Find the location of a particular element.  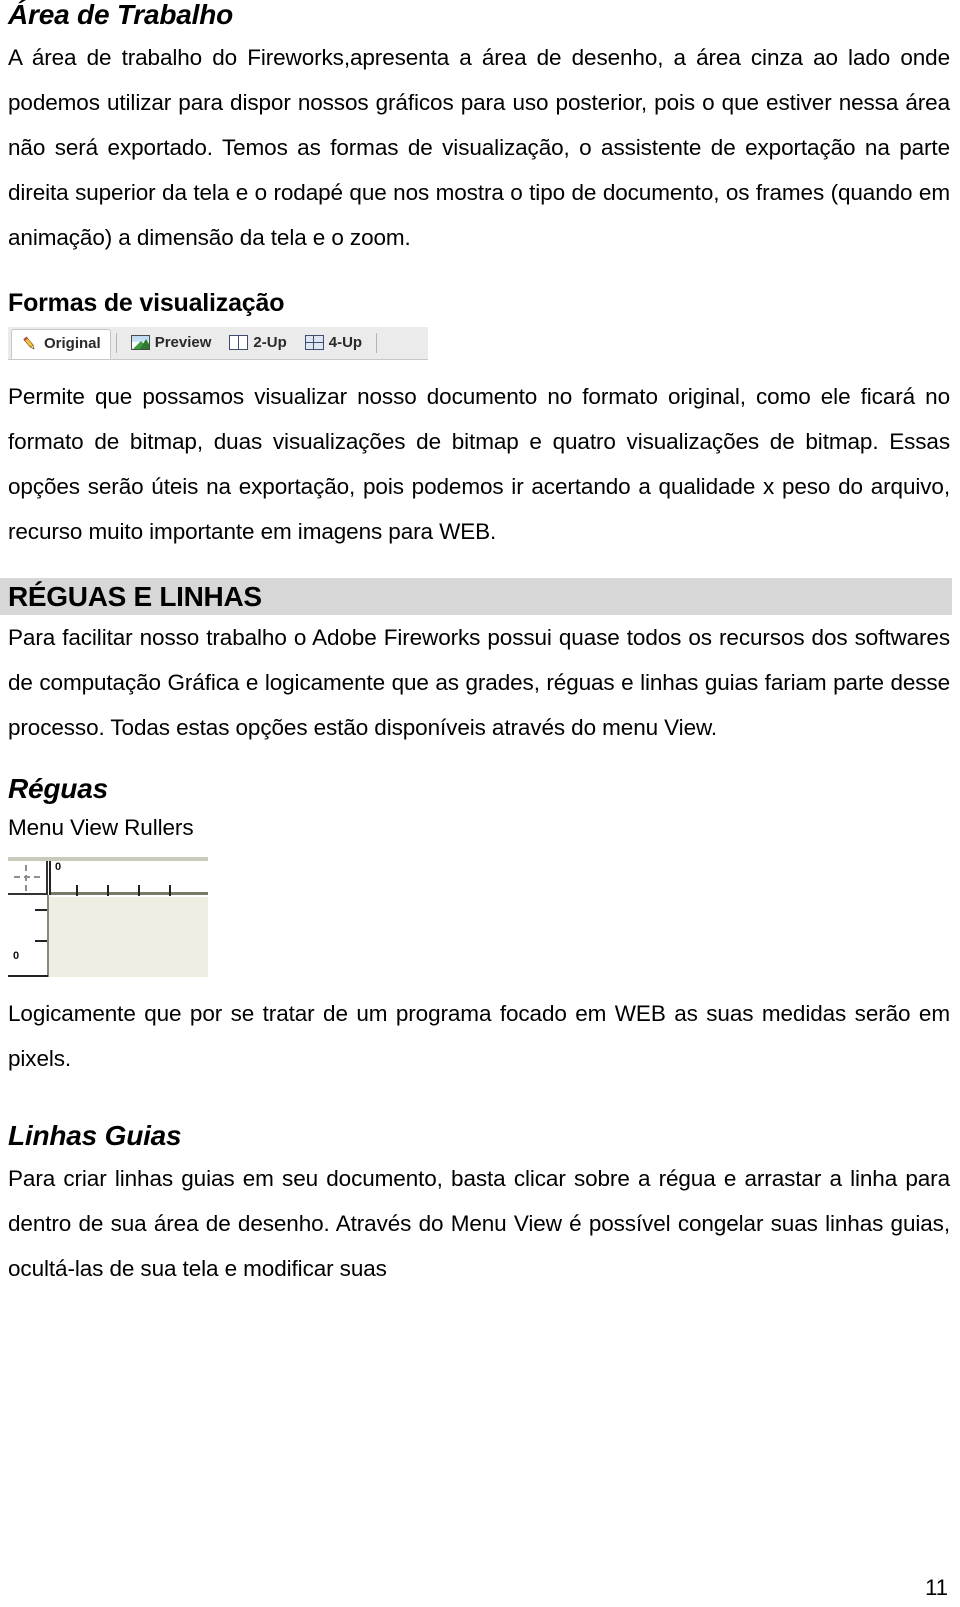

ruler-crosshair-horizontal-icon is located at coordinates (27, 877).